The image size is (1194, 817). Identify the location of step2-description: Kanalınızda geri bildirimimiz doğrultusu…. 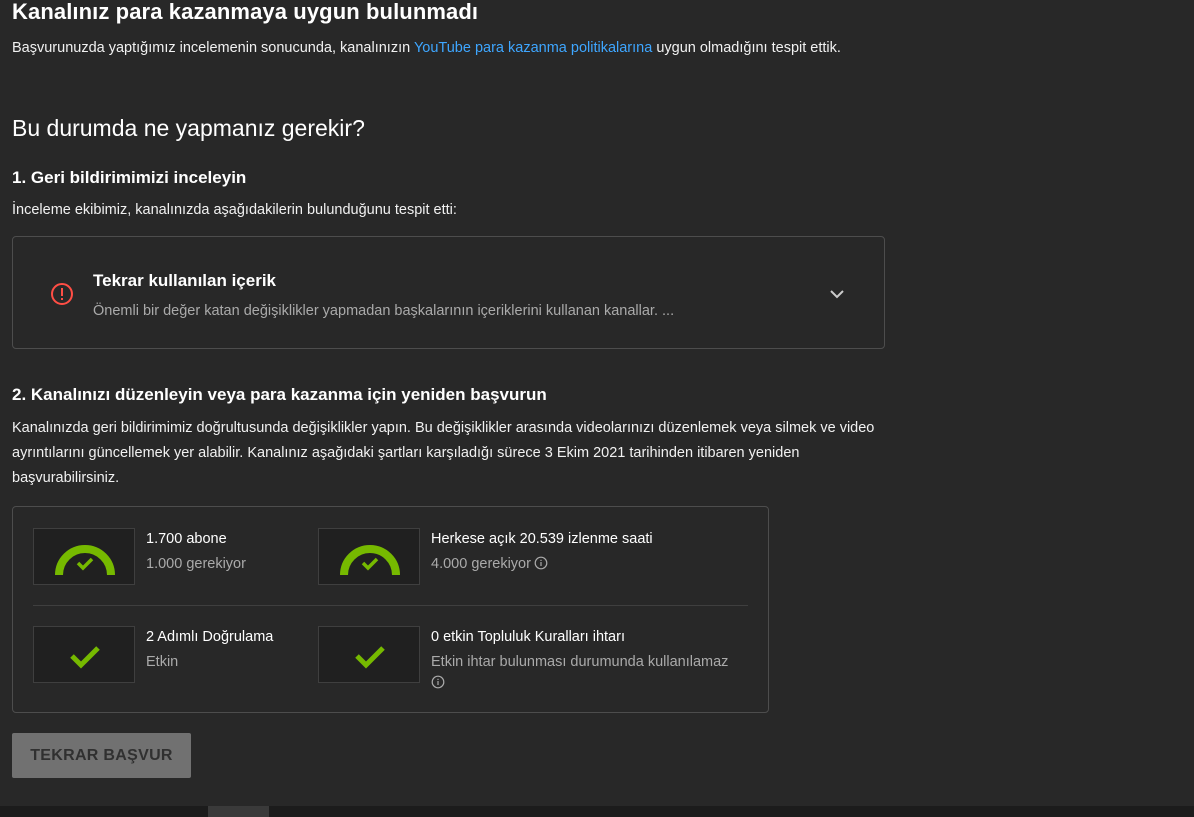
(443, 453).